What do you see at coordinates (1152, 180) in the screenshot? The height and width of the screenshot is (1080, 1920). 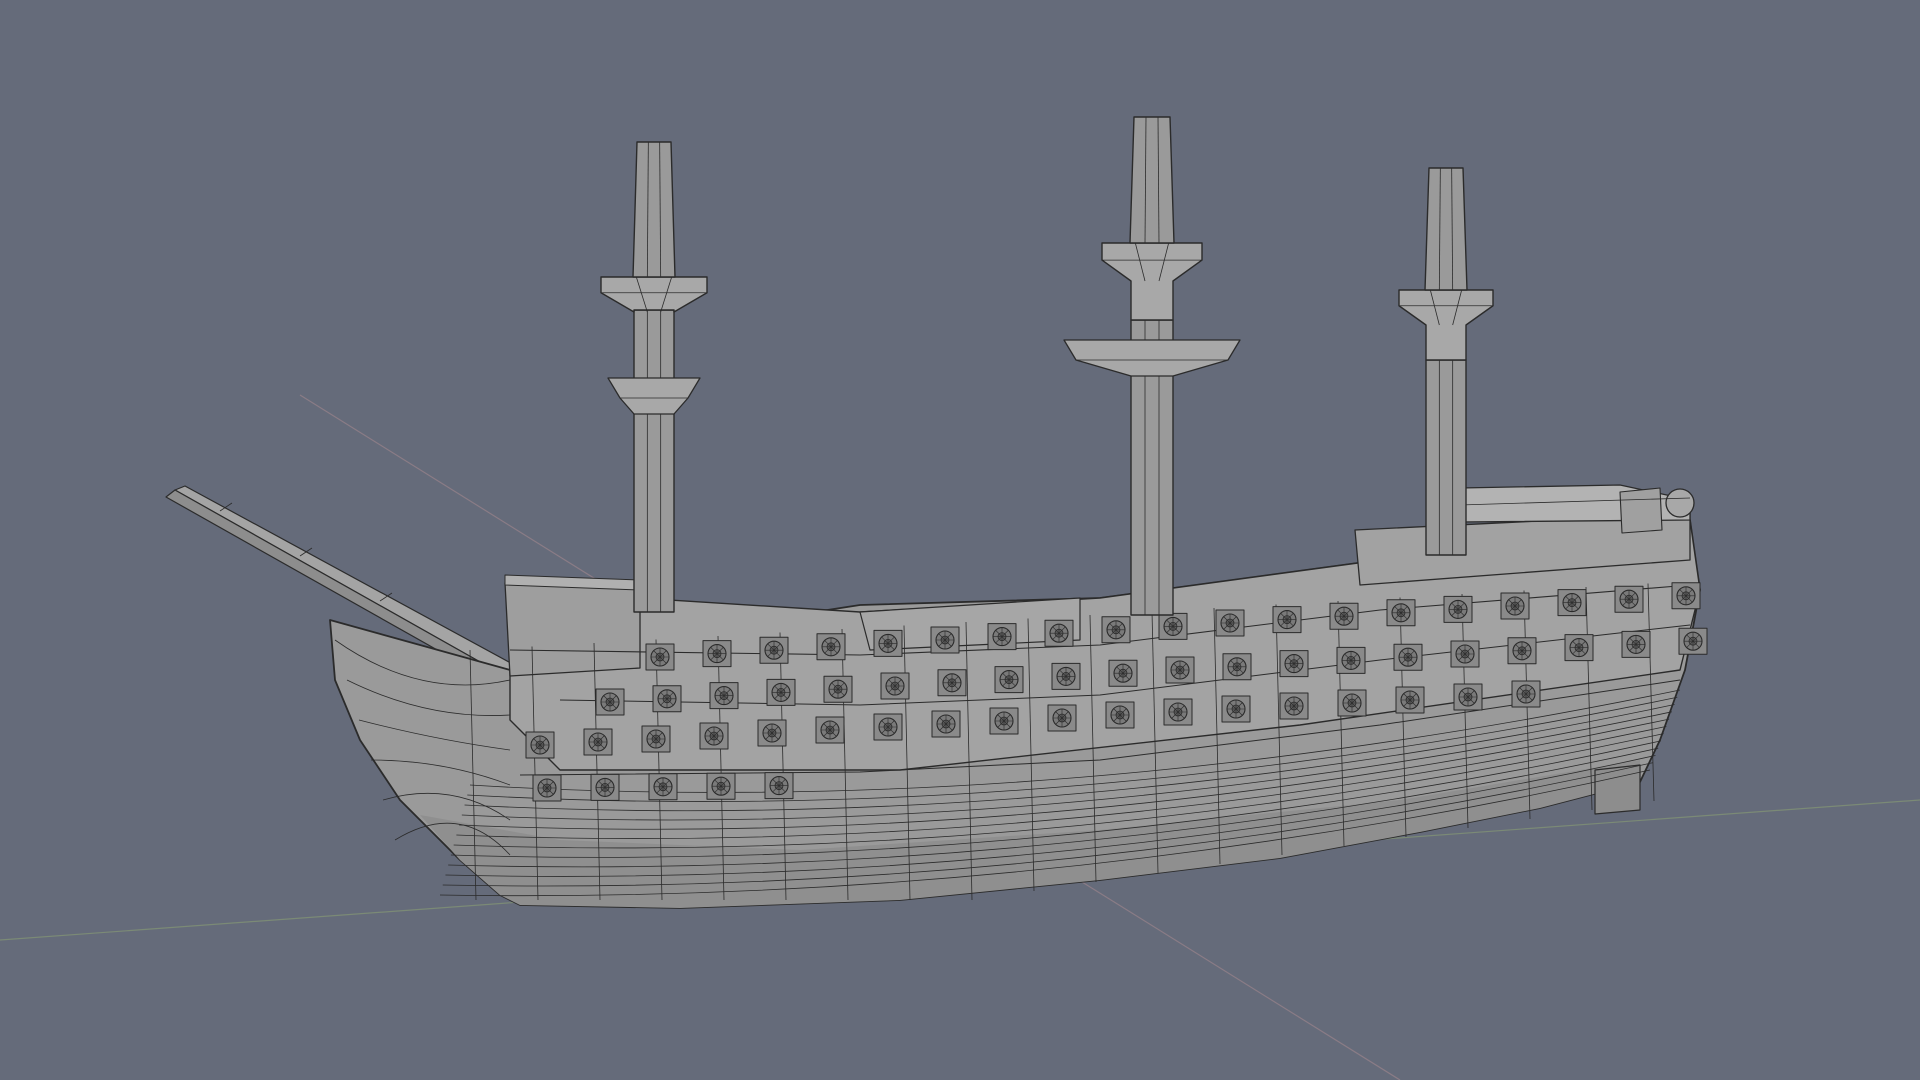 I see `mainmast-topmast` at bounding box center [1152, 180].